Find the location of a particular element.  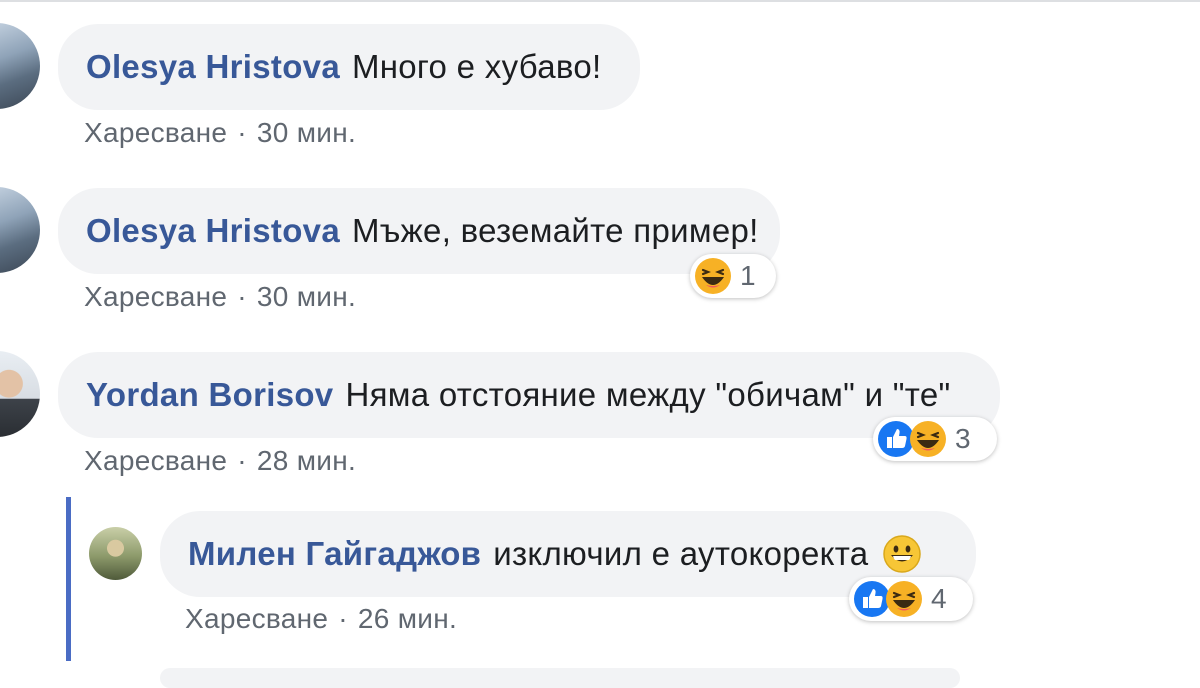

comment-actions: Харесване · 28 мин. is located at coordinates (220, 461).